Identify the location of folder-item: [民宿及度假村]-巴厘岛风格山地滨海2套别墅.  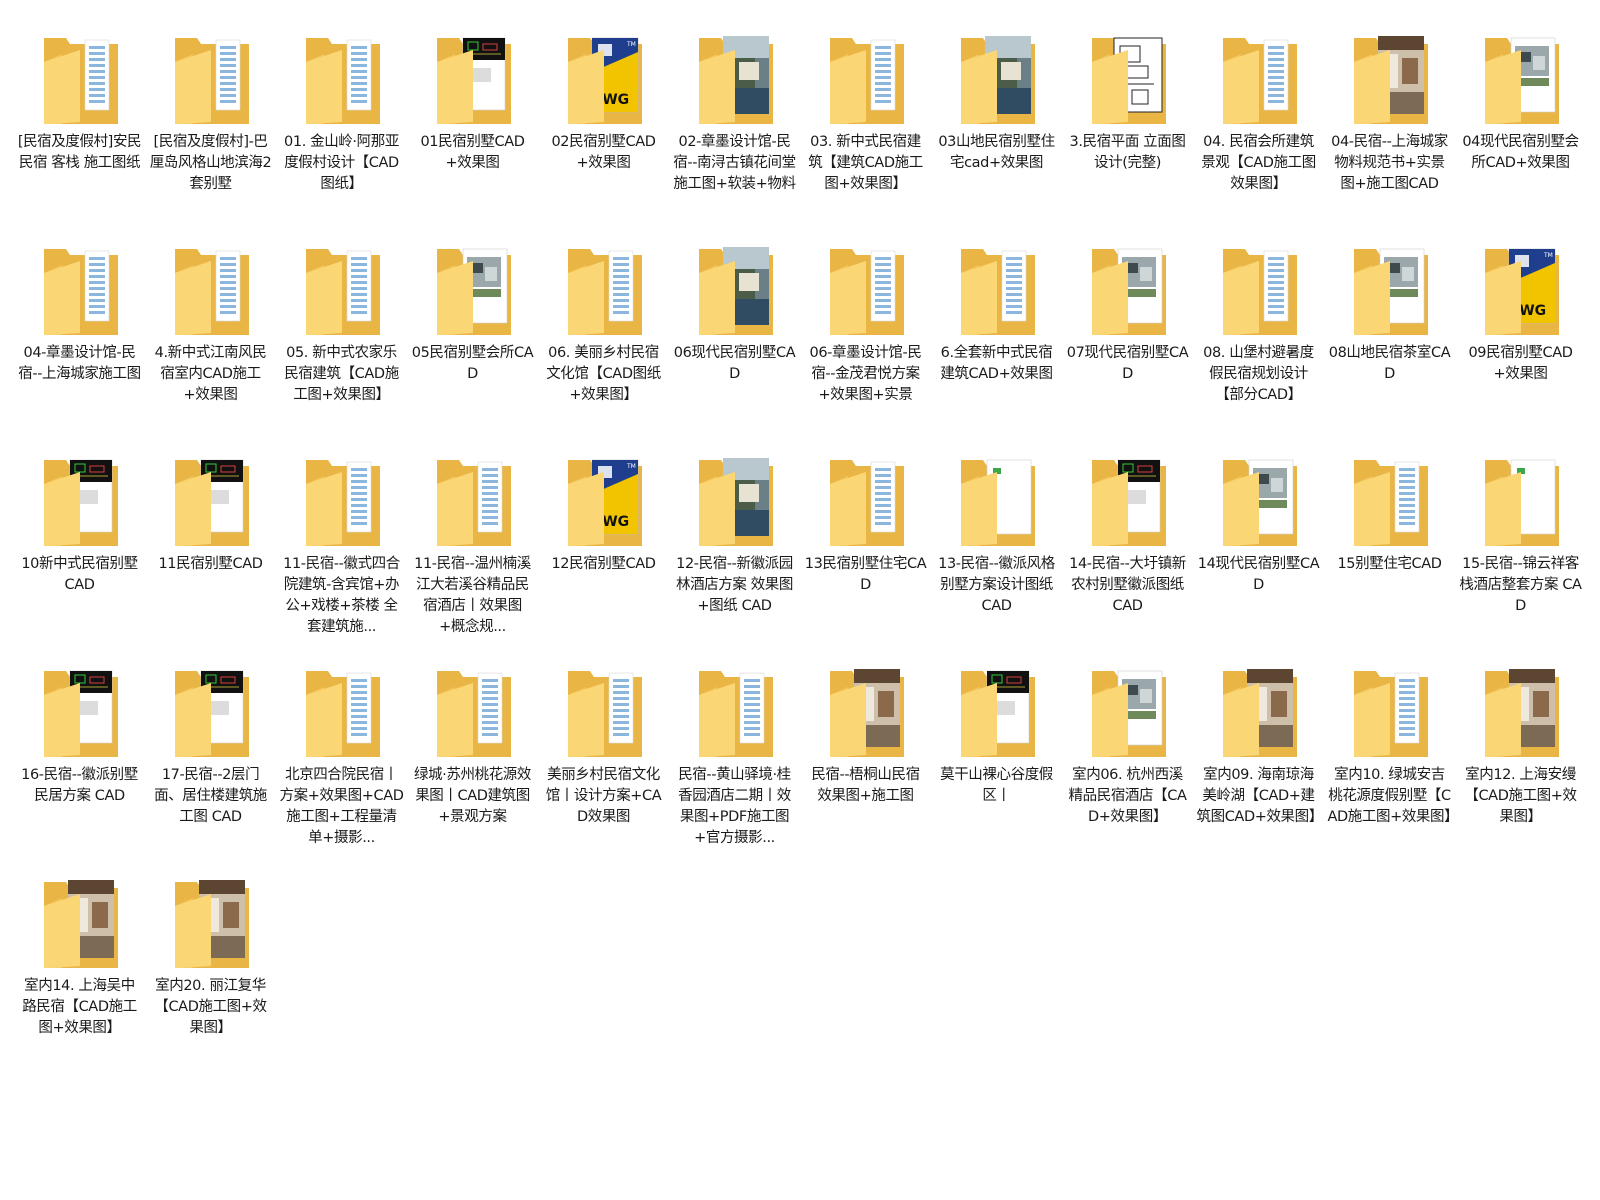
(210, 127).